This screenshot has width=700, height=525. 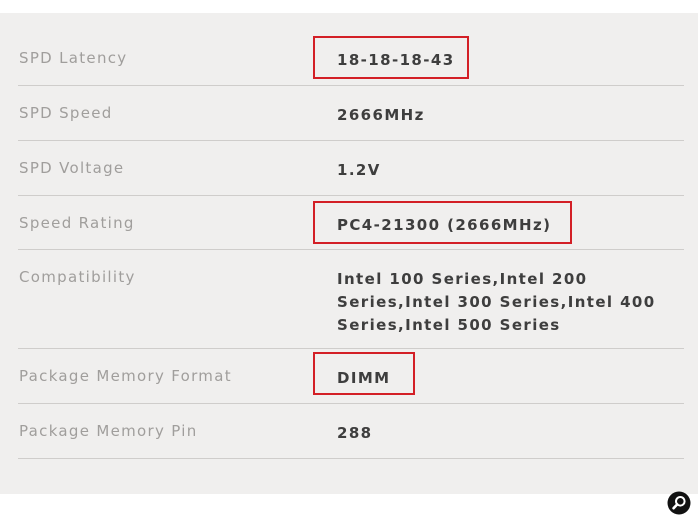 What do you see at coordinates (391, 57) in the screenshot?
I see `highlight-box-spd-latency` at bounding box center [391, 57].